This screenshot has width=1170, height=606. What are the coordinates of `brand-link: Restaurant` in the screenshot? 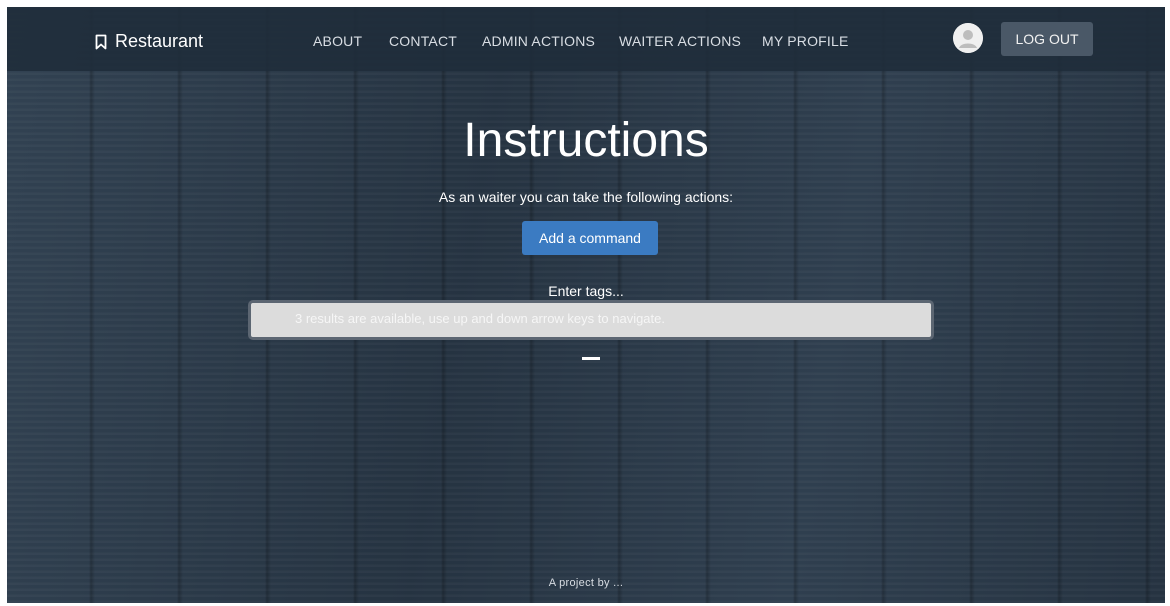 It's located at (149, 41).